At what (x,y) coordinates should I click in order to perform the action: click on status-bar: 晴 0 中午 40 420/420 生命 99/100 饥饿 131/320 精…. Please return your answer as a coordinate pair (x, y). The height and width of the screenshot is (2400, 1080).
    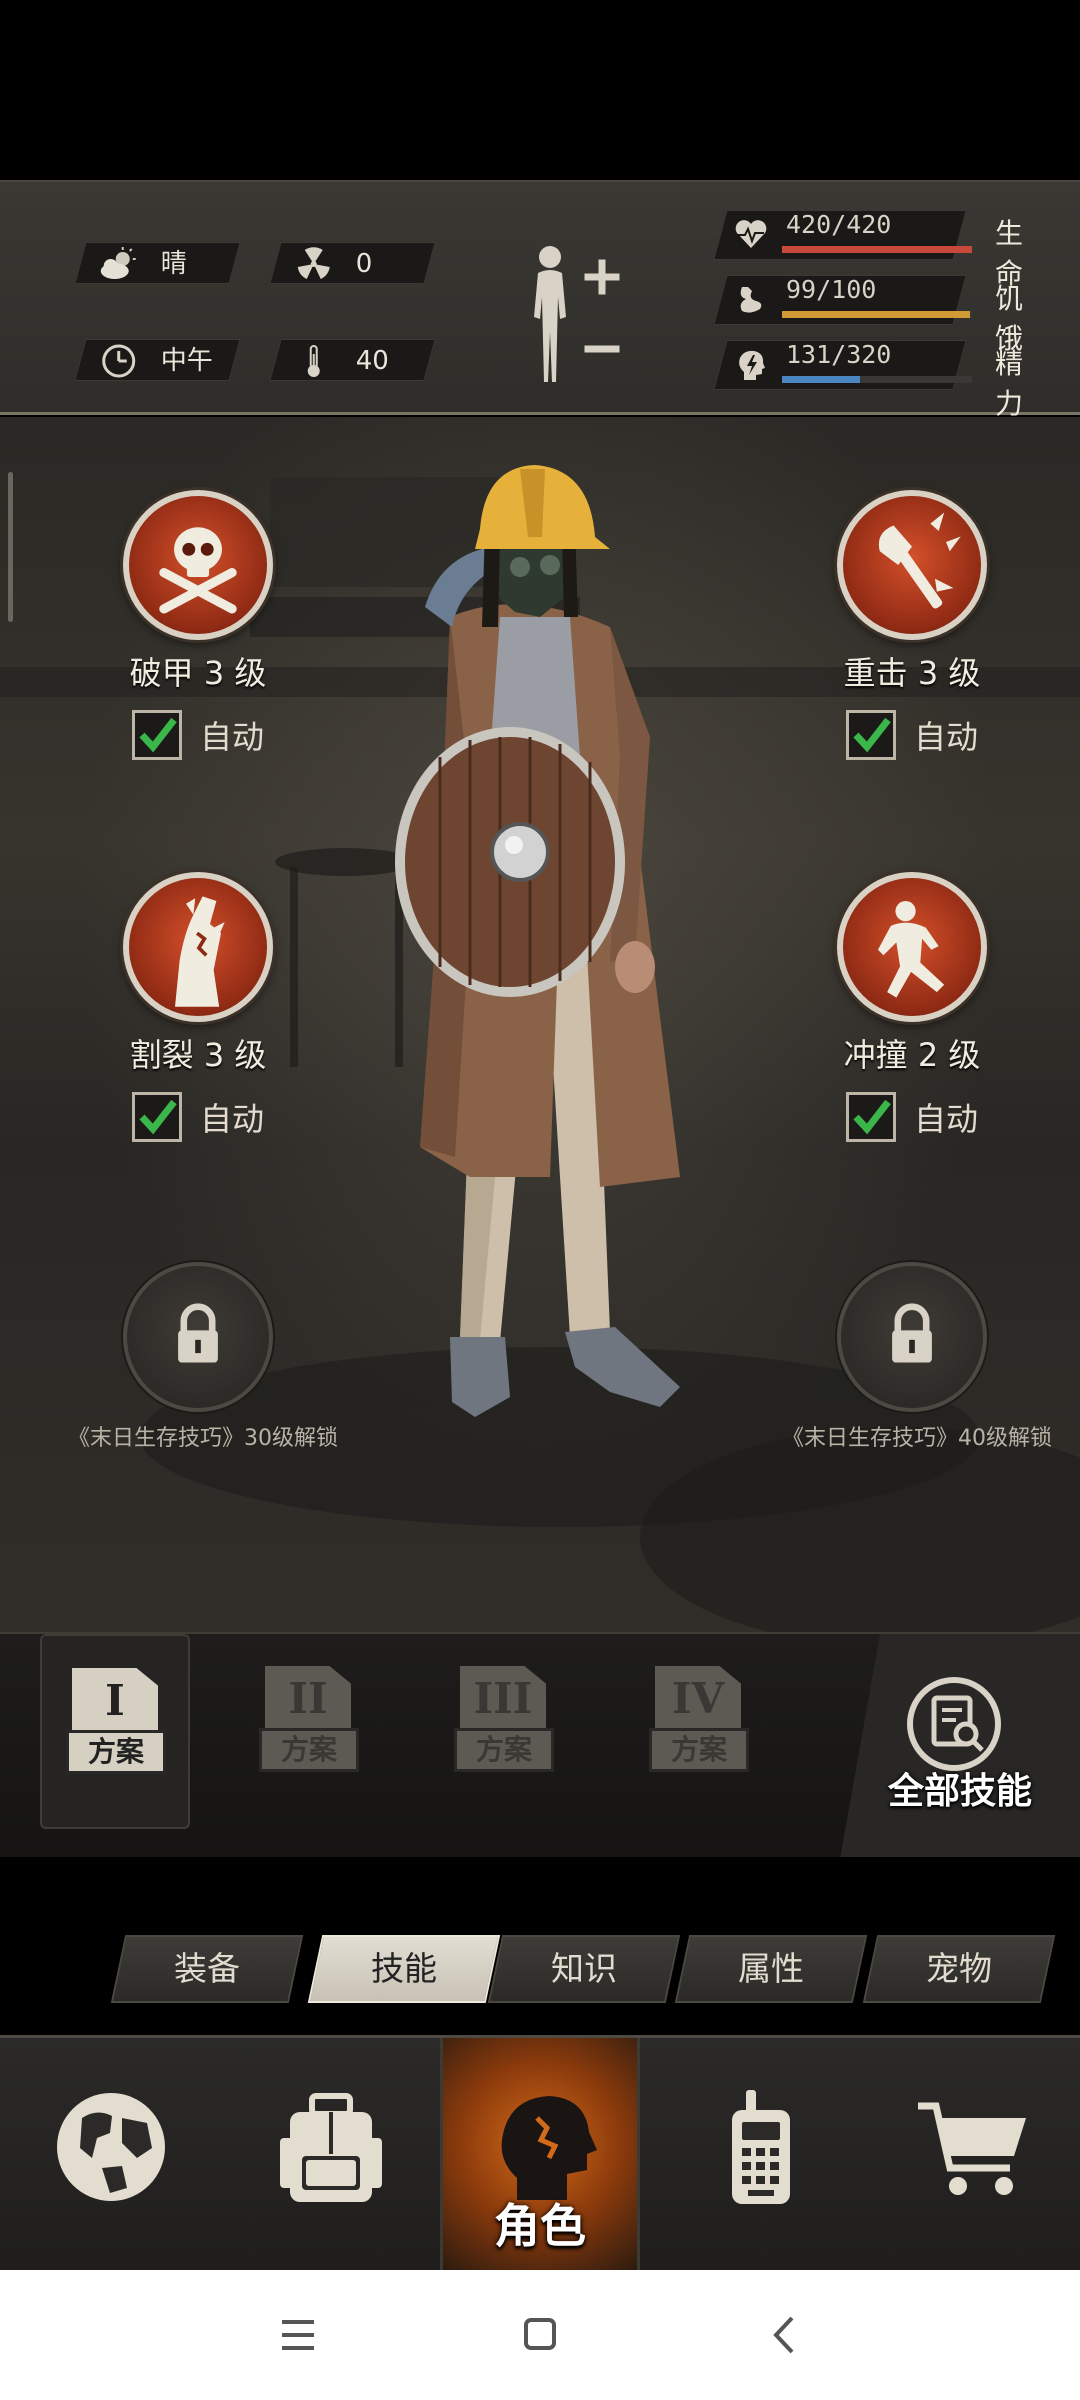
    Looking at the image, I should click on (540, 300).